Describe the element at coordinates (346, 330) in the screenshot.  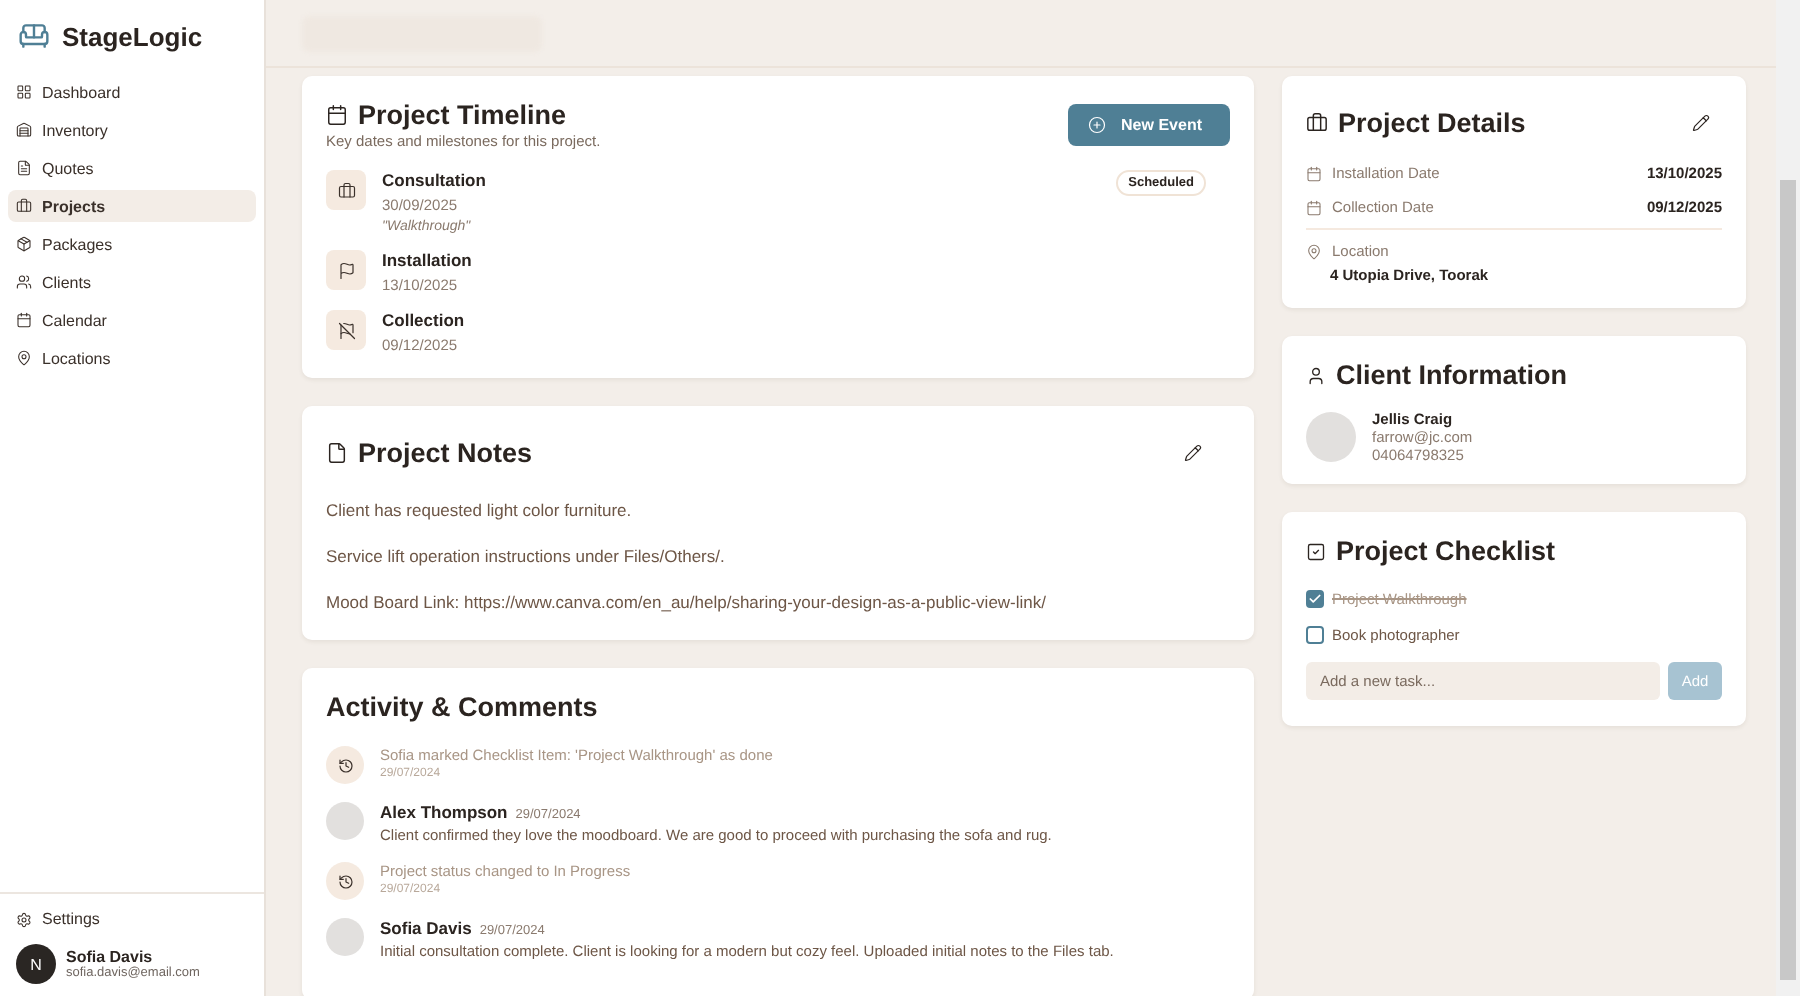
I see `crossed-flag-icon` at that location.